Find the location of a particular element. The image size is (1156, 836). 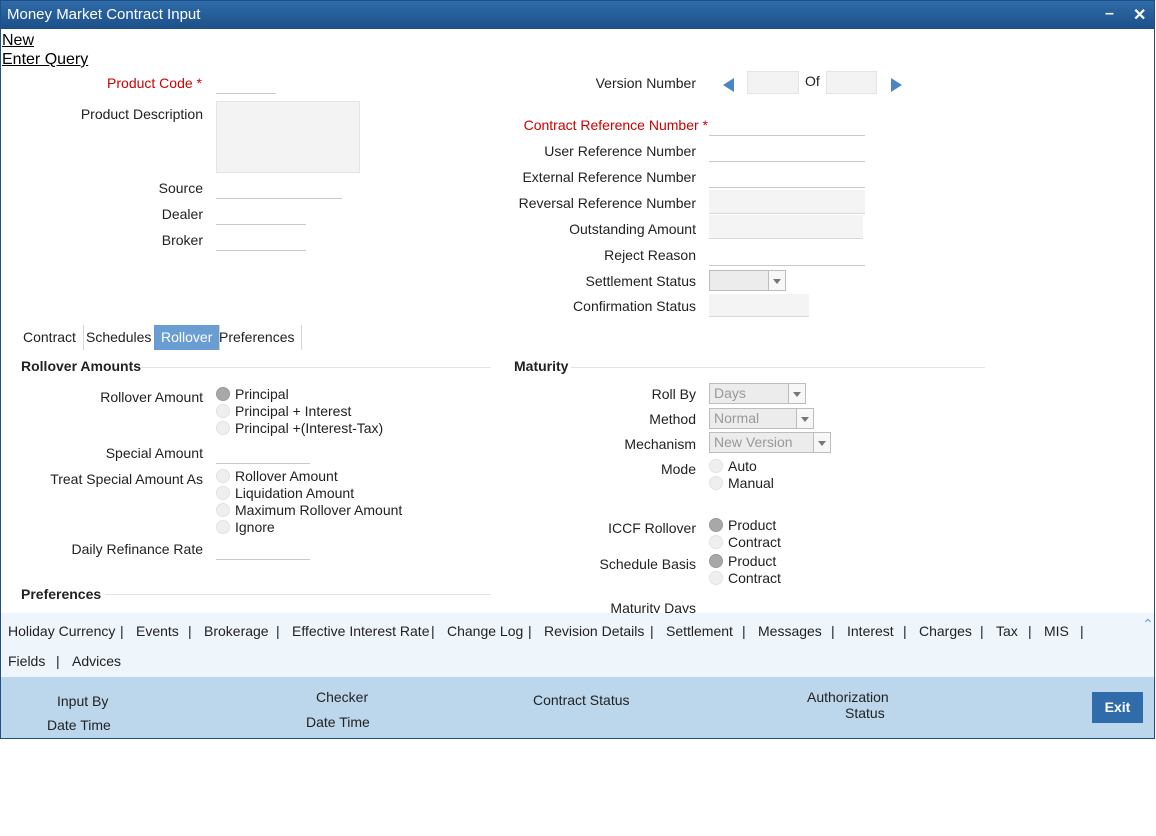

link-revision-details: Revision Details is located at coordinates (594, 631).